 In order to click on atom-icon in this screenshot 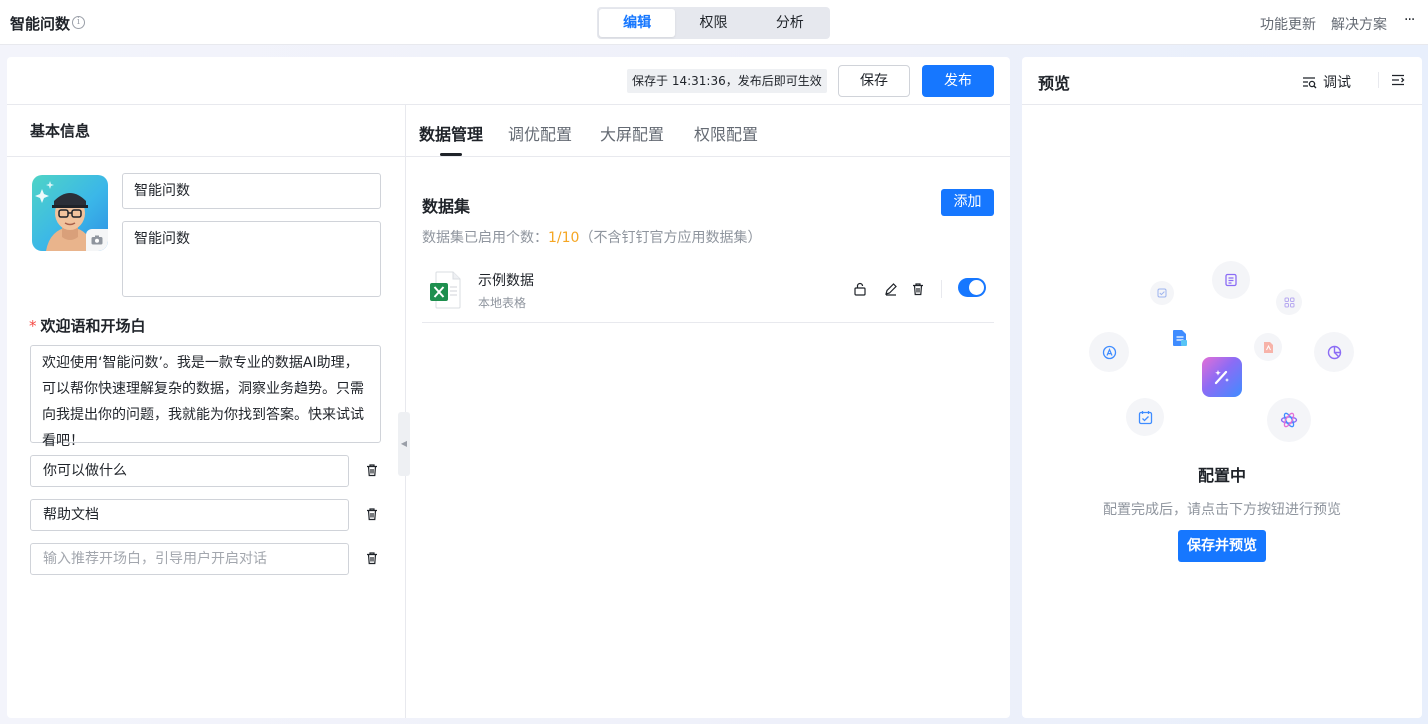, I will do `click(1289, 420)`.